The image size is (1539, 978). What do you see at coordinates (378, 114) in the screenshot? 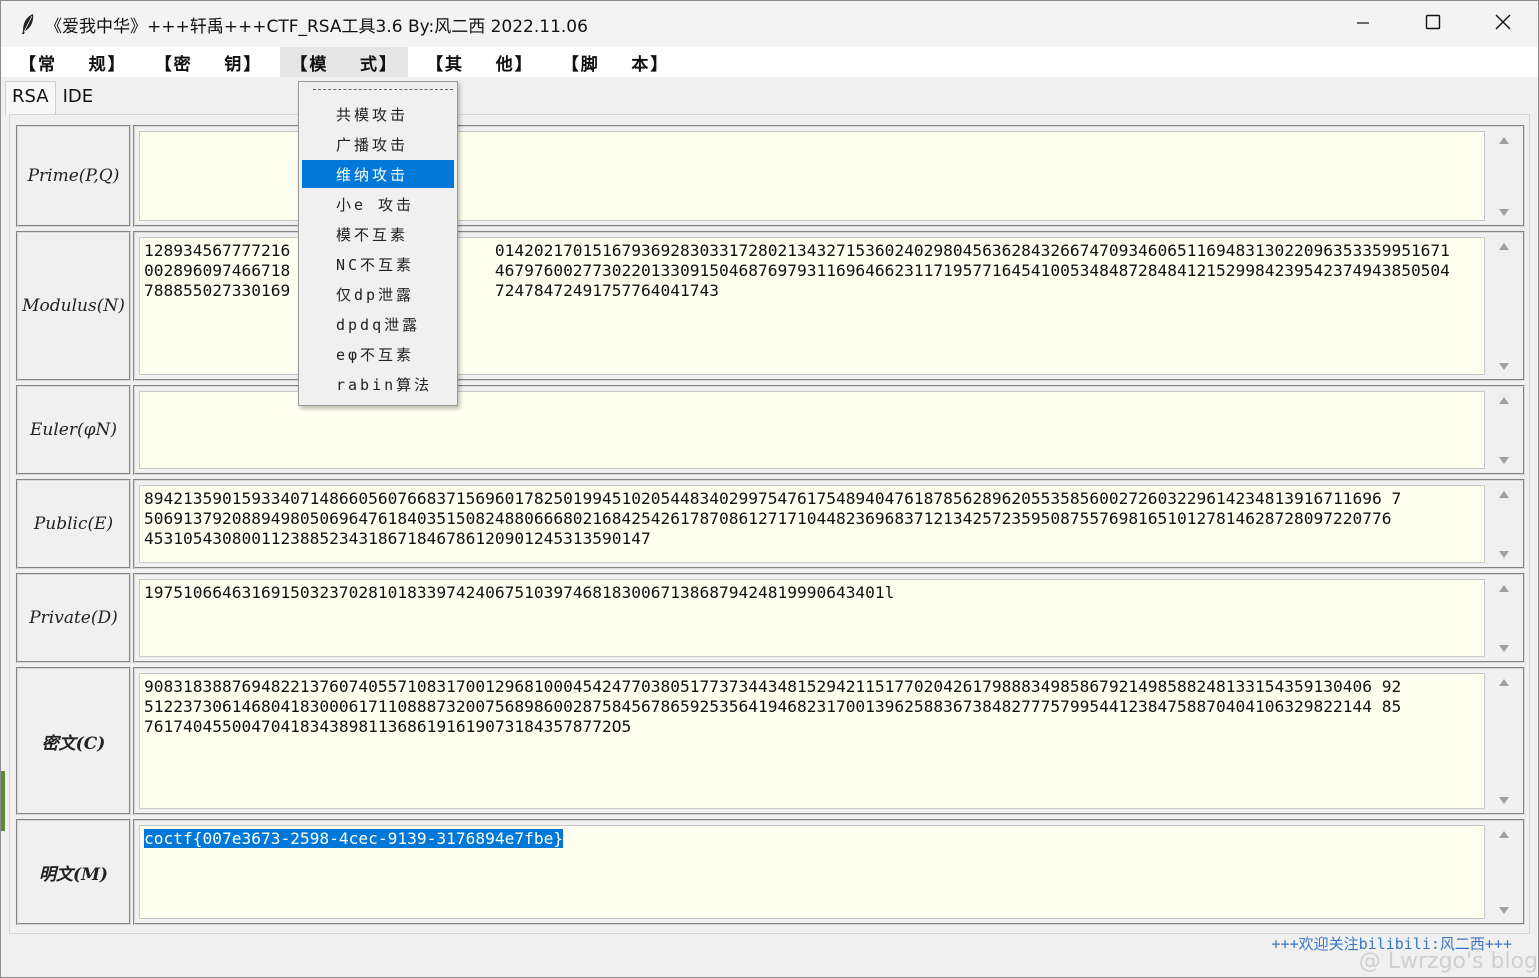
I see `mode-common-modulus-attack: 共模攻击` at bounding box center [378, 114].